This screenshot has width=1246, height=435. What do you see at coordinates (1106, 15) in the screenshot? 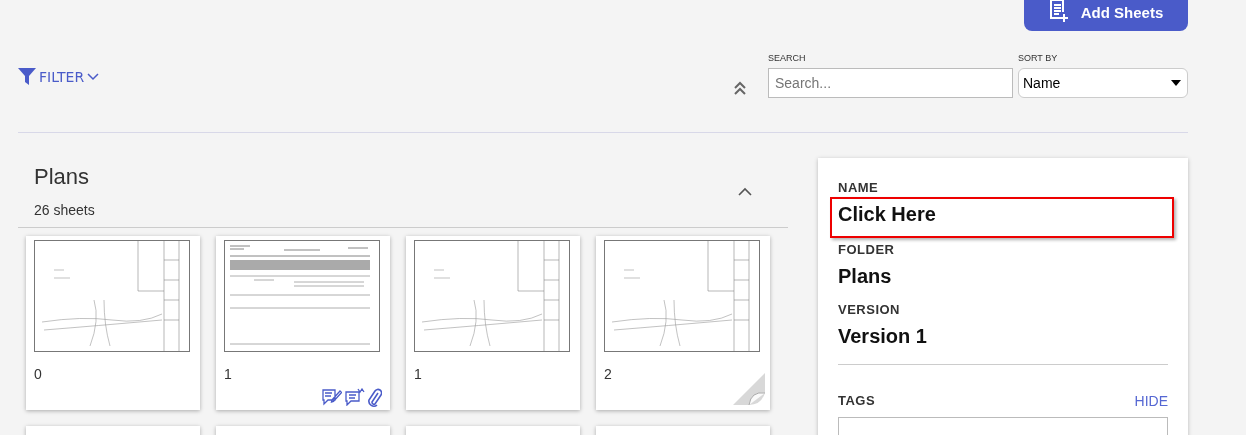
I see `add-sheets-button: Add Sheets` at bounding box center [1106, 15].